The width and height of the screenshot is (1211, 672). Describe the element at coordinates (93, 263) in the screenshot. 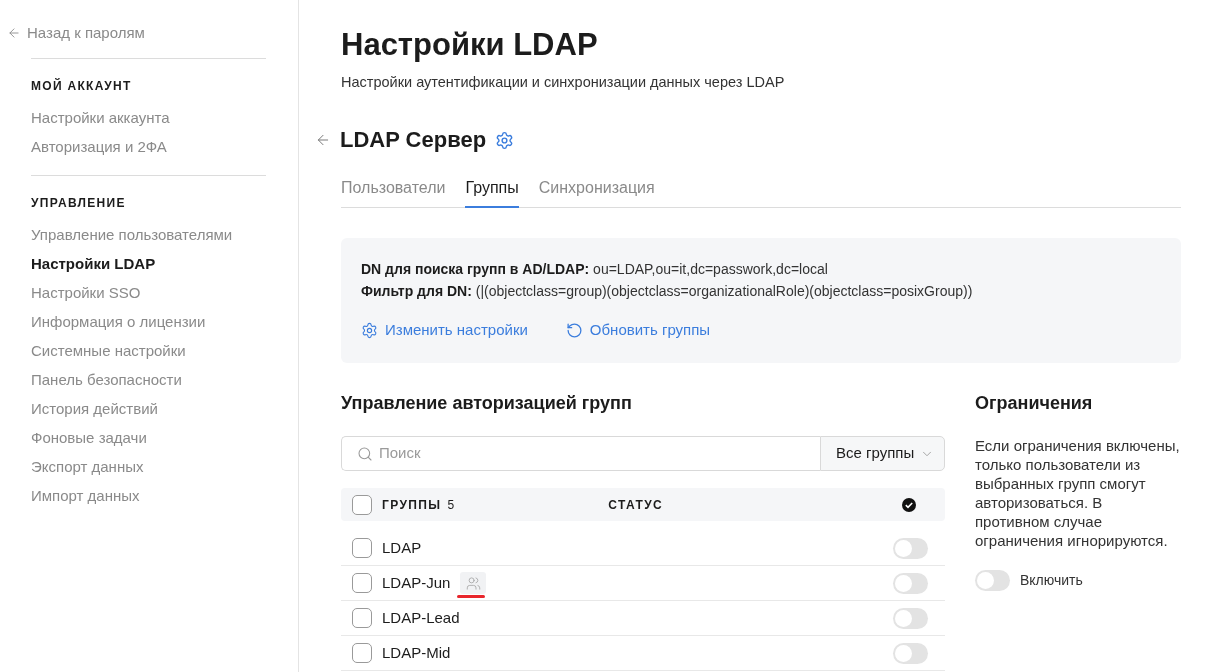

I see `sidebar-item: Настройки LDAP` at that location.